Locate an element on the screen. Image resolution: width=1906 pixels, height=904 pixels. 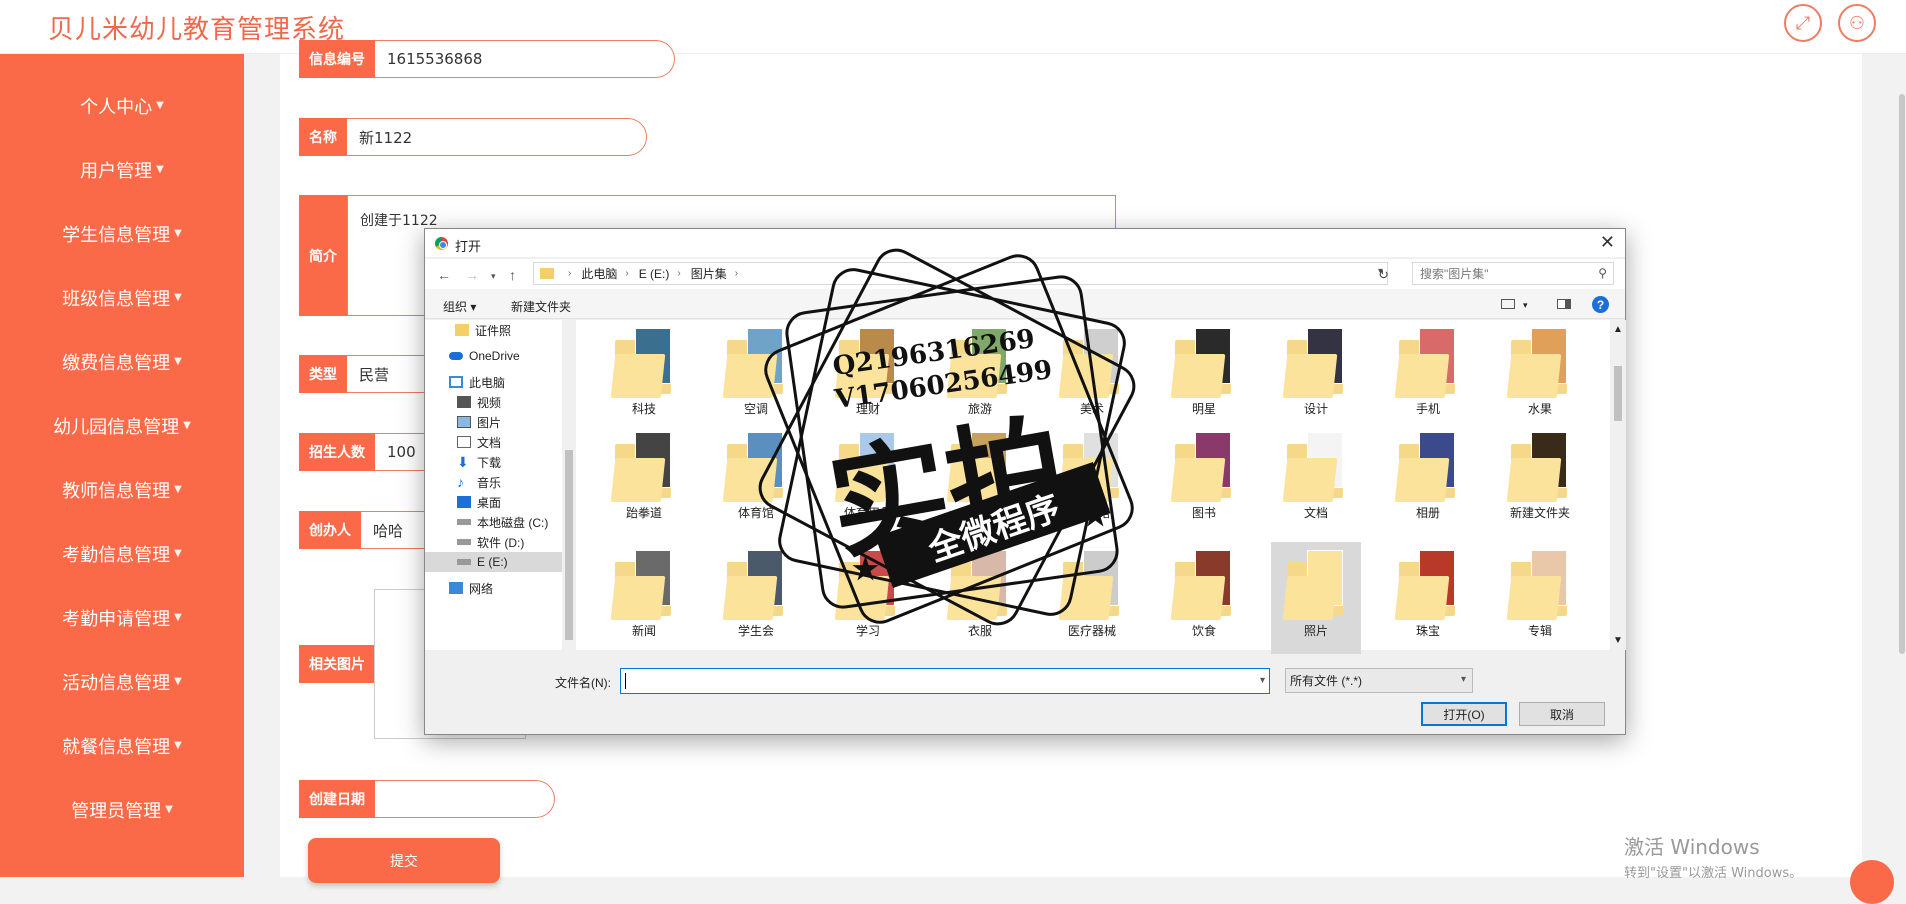
open-button: 打开(O) is located at coordinates (1464, 714).